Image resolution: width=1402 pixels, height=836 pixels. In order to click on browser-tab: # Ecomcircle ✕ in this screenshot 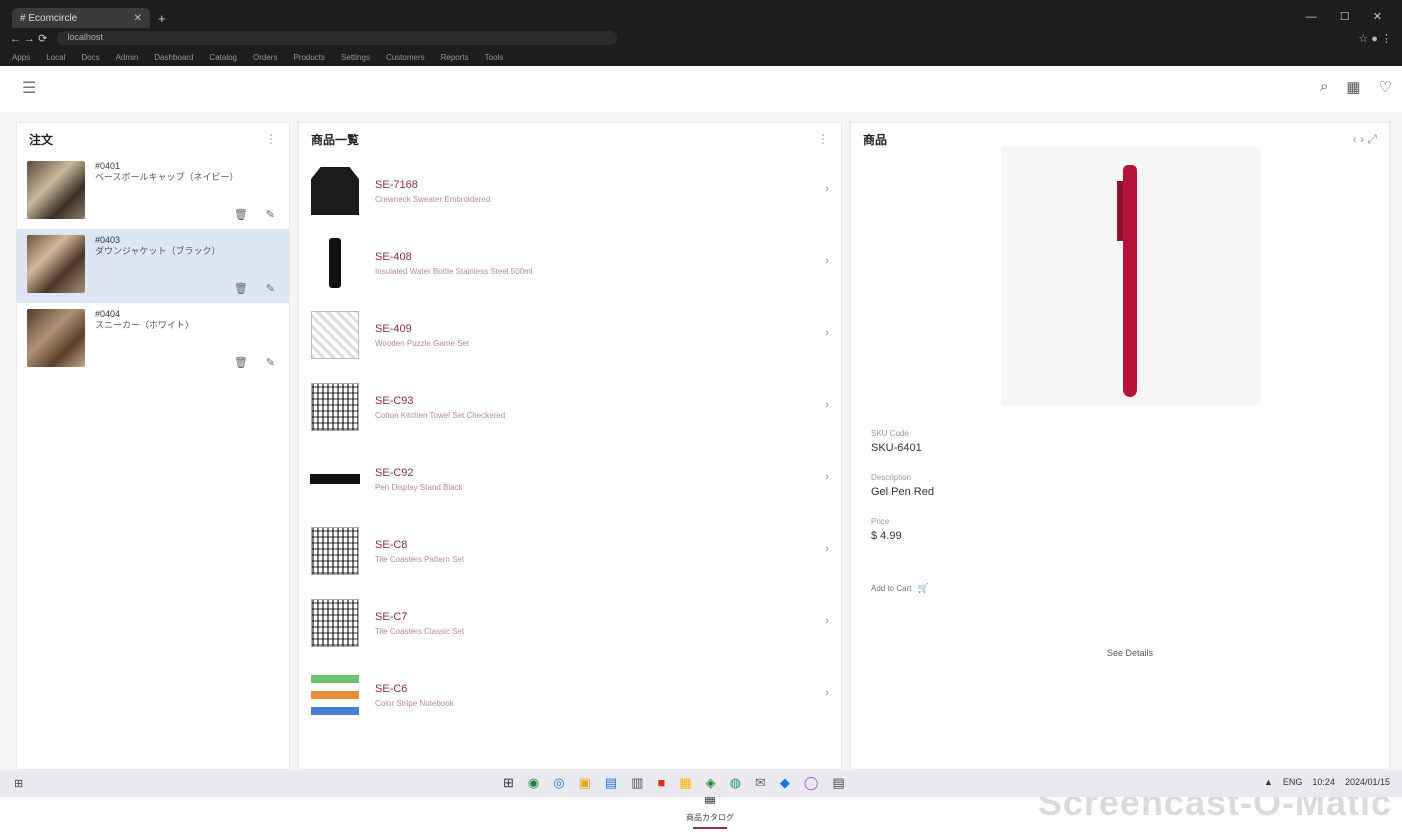, I will do `click(81, 18)`.